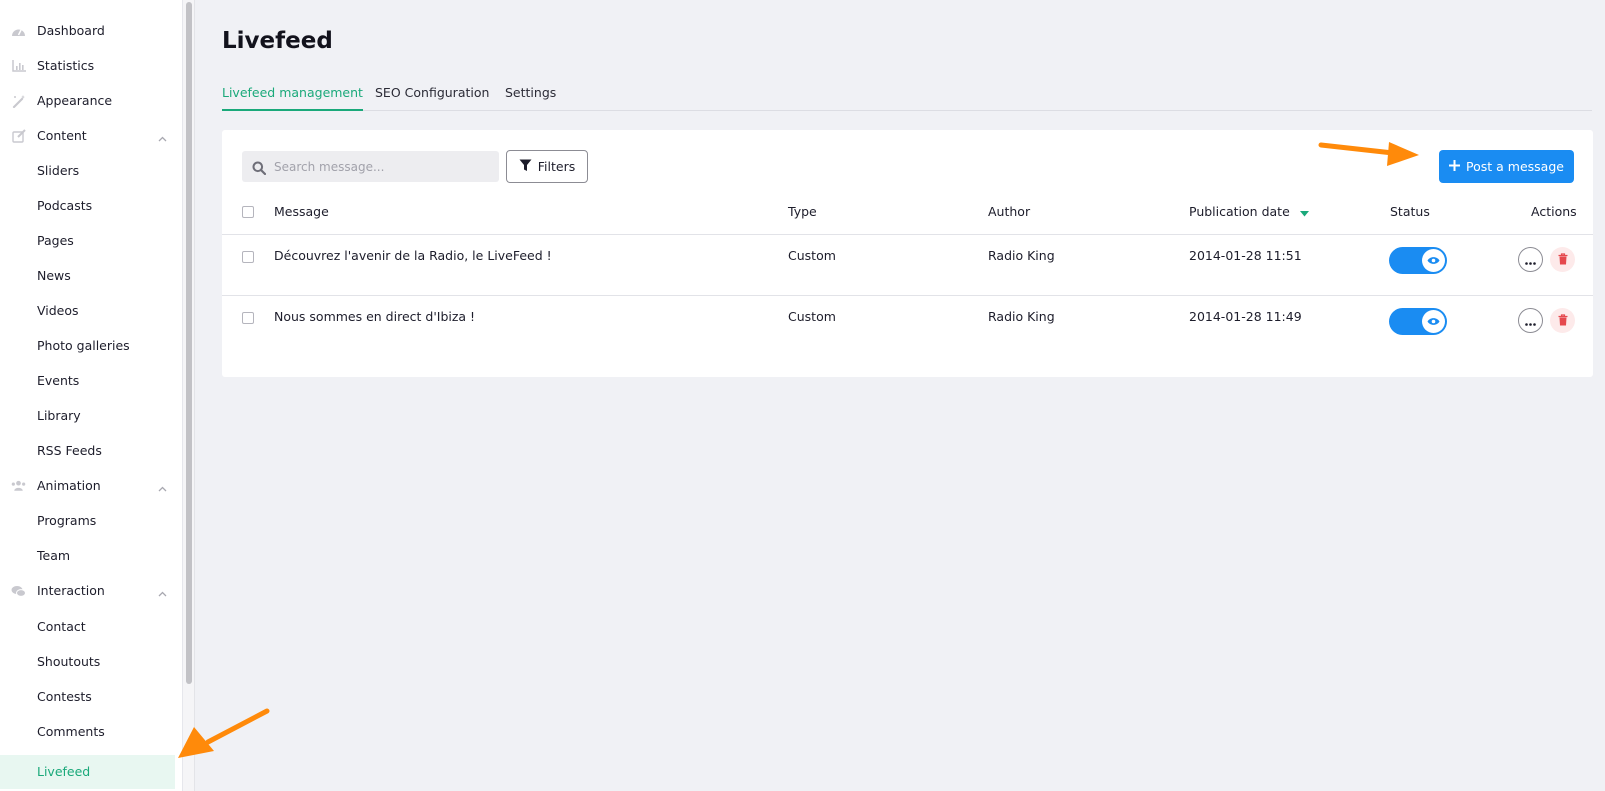 The image size is (1605, 791). What do you see at coordinates (1239, 211) in the screenshot?
I see `column-header-label: Publication date` at bounding box center [1239, 211].